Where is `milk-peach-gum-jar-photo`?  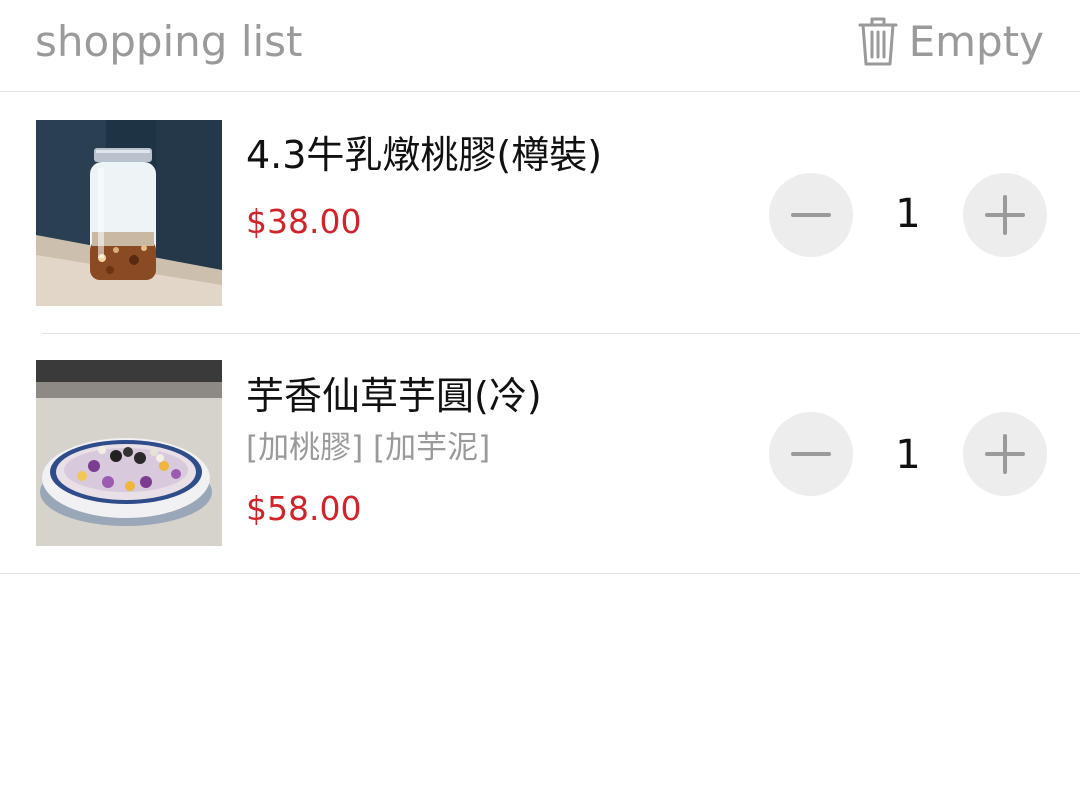
milk-peach-gum-jar-photo is located at coordinates (129, 213).